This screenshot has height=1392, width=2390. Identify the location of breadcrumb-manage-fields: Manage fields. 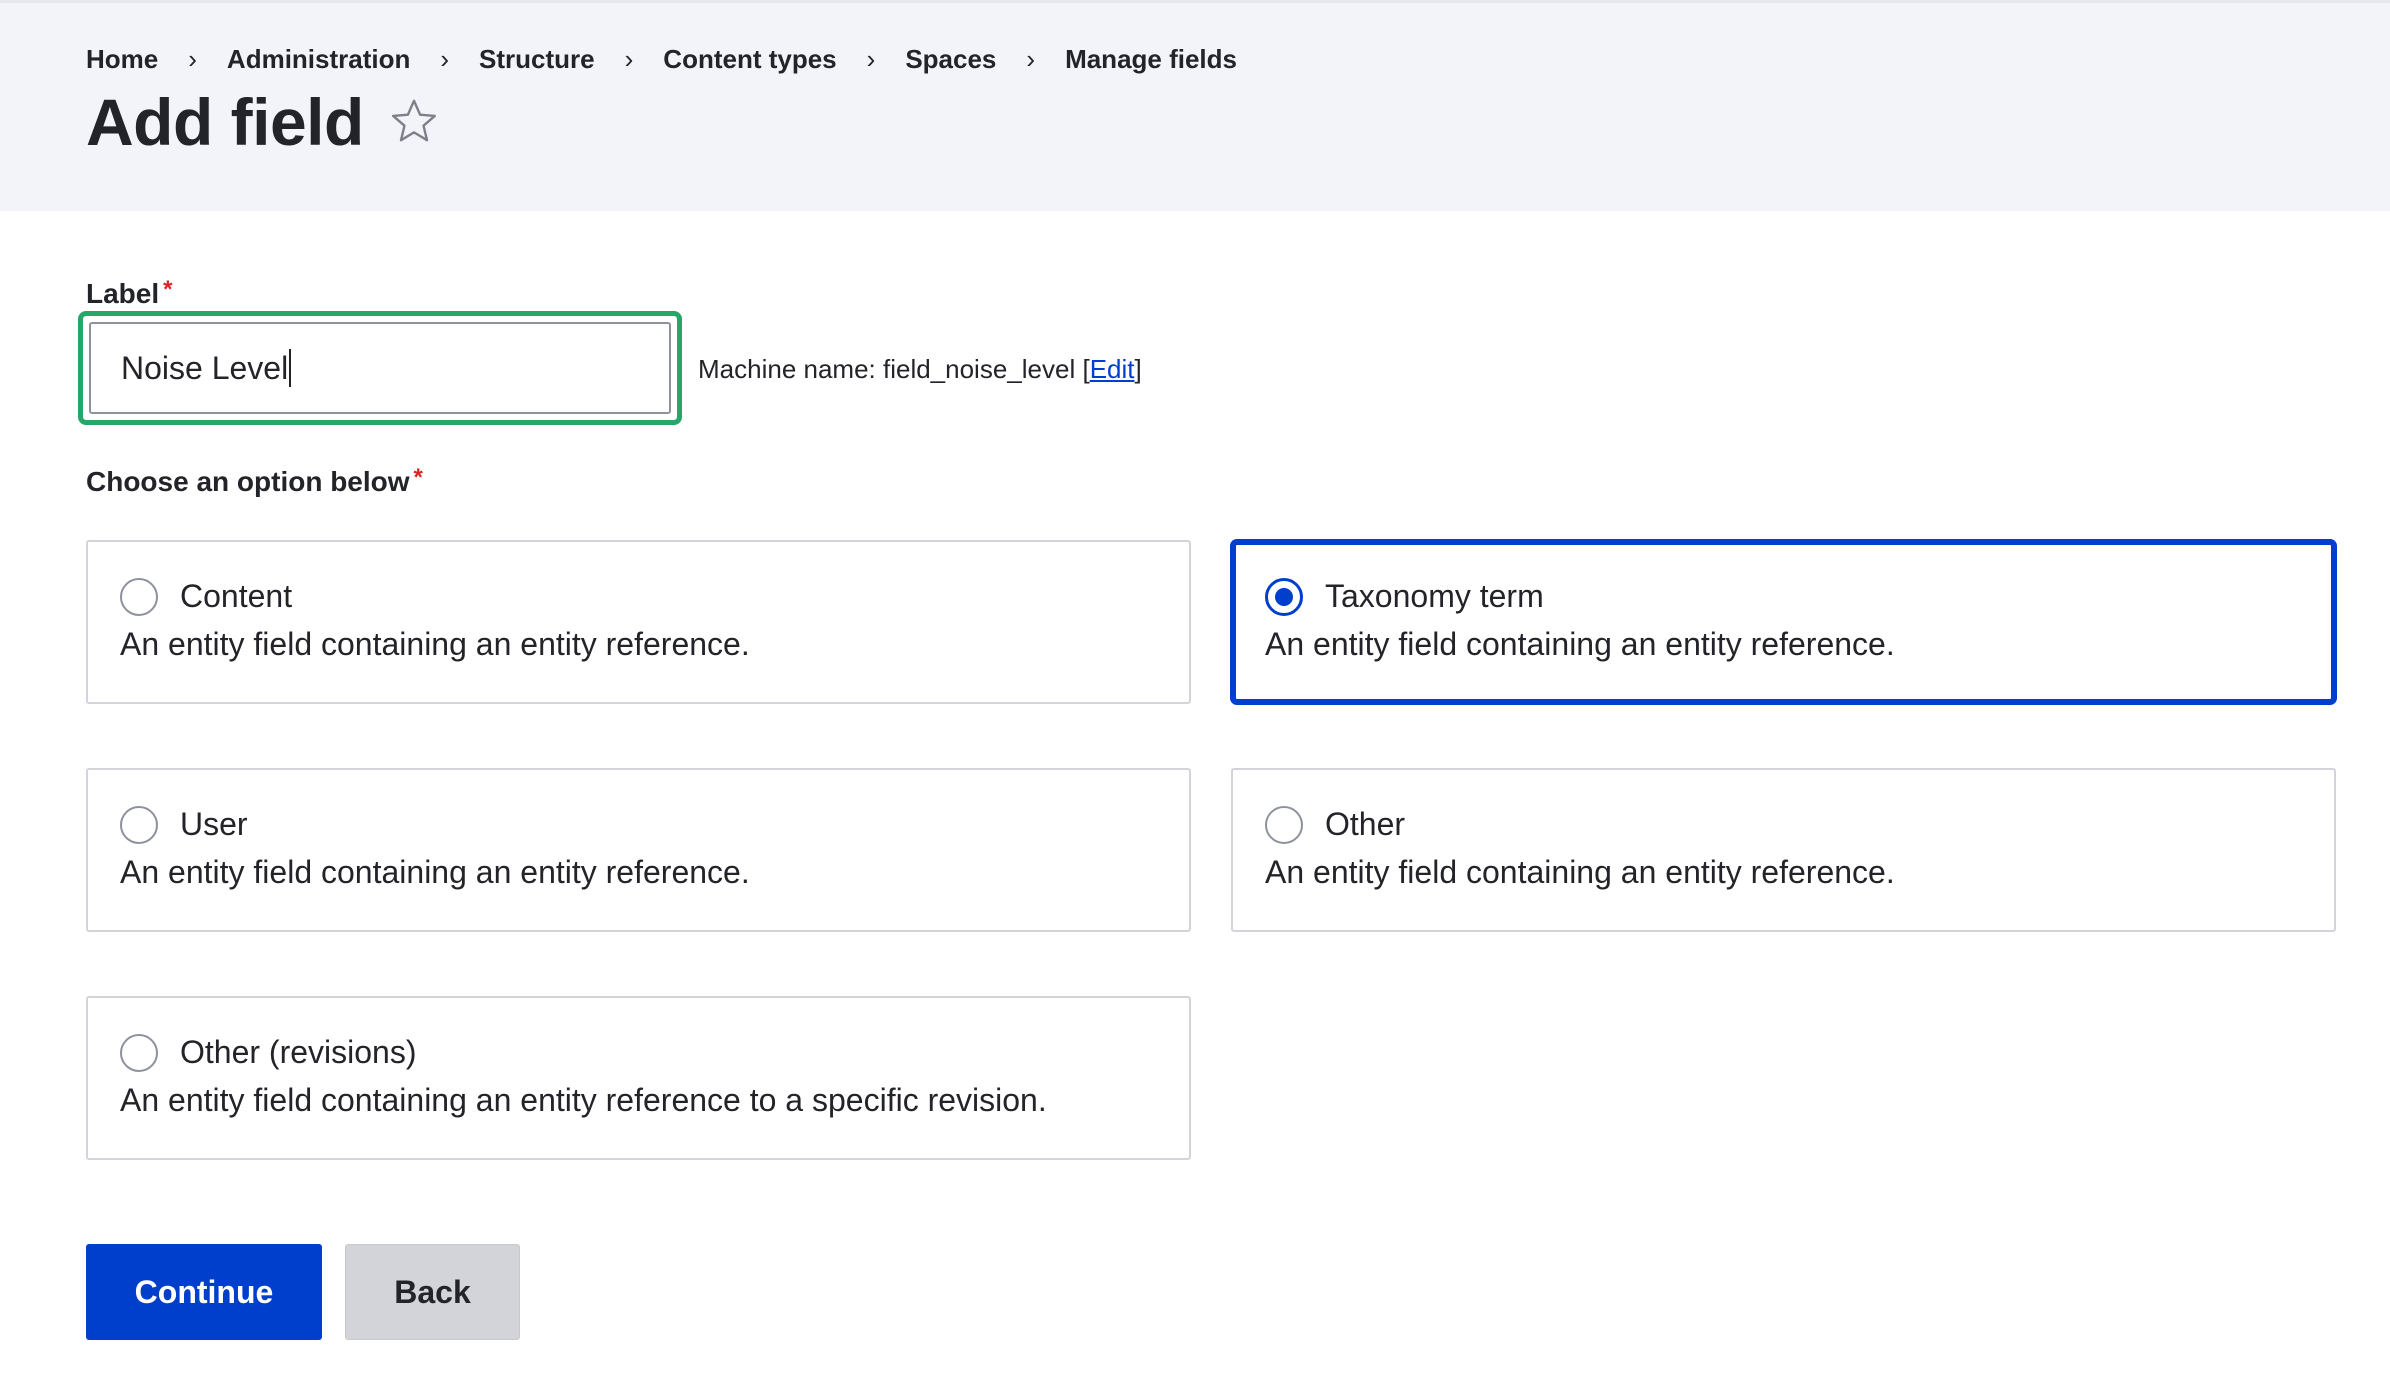
(1151, 59).